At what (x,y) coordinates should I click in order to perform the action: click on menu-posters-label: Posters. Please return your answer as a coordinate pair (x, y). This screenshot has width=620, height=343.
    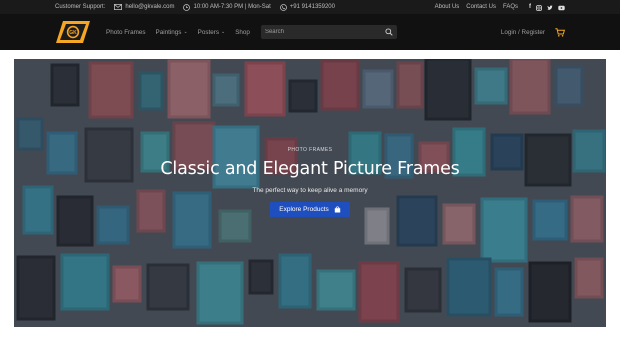
    Looking at the image, I should click on (208, 32).